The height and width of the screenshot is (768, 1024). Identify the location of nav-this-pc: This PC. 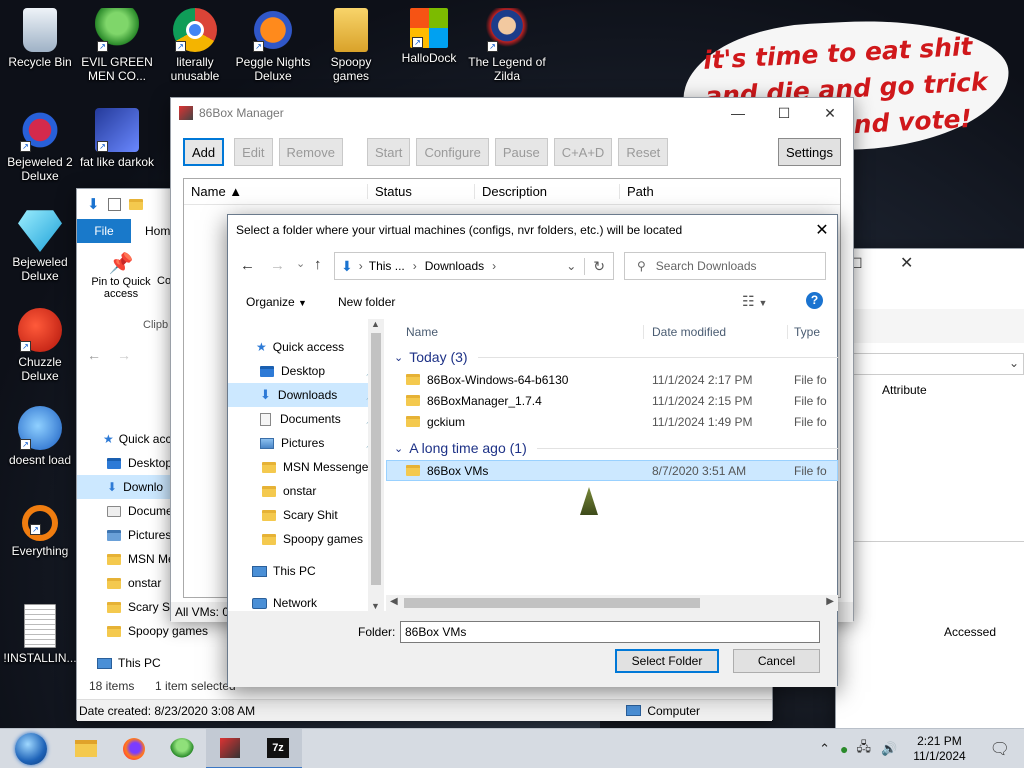
(306, 571).